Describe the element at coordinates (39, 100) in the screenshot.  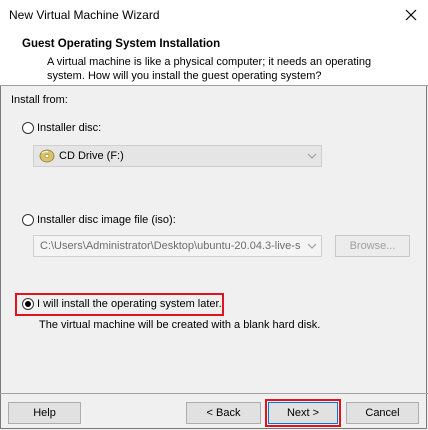
I see `install-from-label: Install from:` at that location.